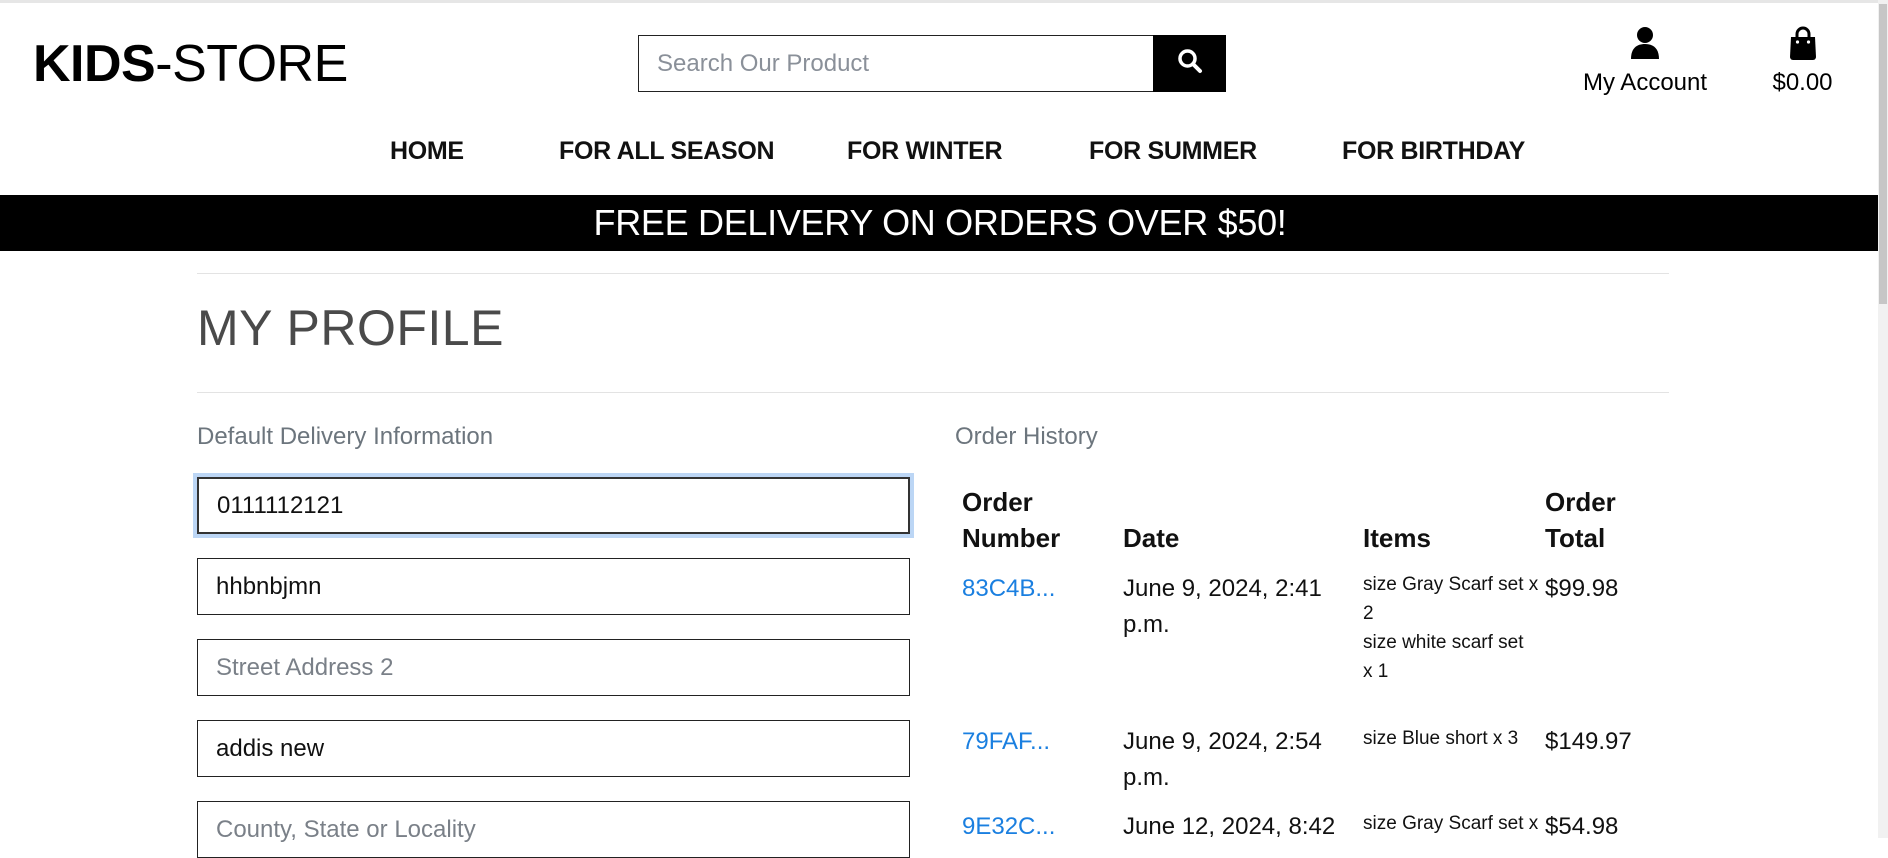 The height and width of the screenshot is (858, 1888). I want to click on col-header-items: Items, so click(1397, 538).